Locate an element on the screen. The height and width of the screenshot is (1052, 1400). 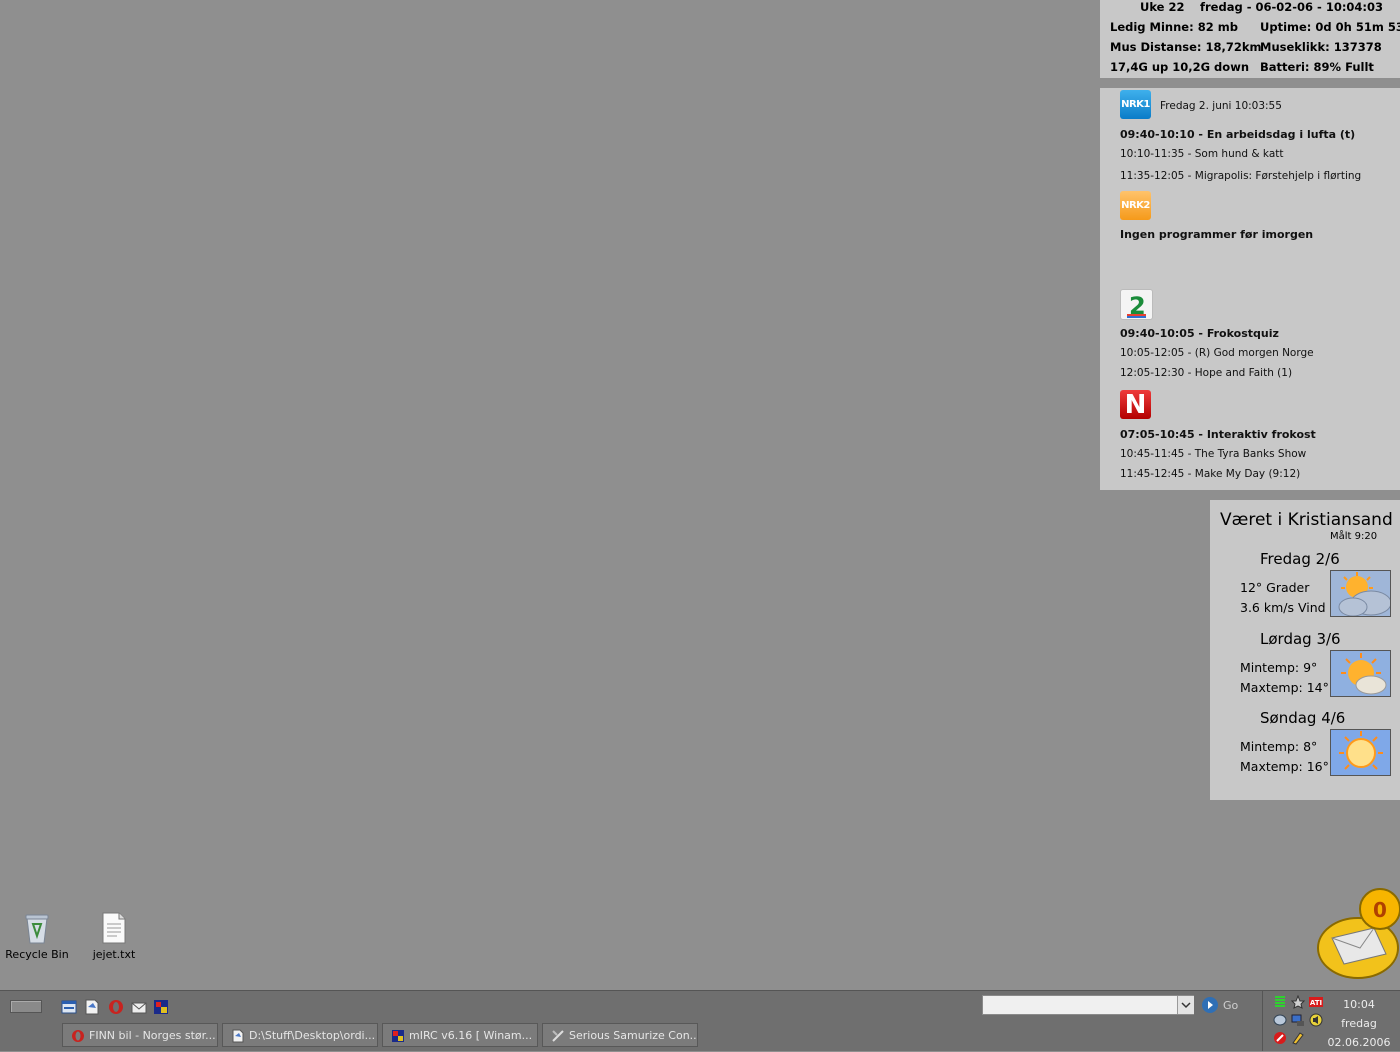
nrk2-program-1: Ingen programmer før imorgen is located at coordinates (1217, 234).